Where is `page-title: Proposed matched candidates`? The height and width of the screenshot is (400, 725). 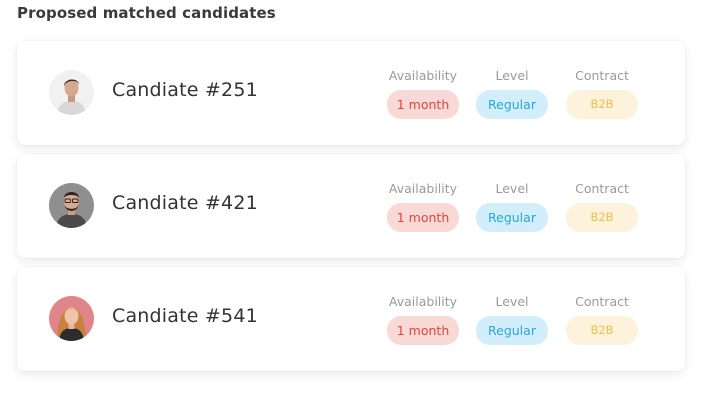 page-title: Proposed matched candidates is located at coordinates (146, 13).